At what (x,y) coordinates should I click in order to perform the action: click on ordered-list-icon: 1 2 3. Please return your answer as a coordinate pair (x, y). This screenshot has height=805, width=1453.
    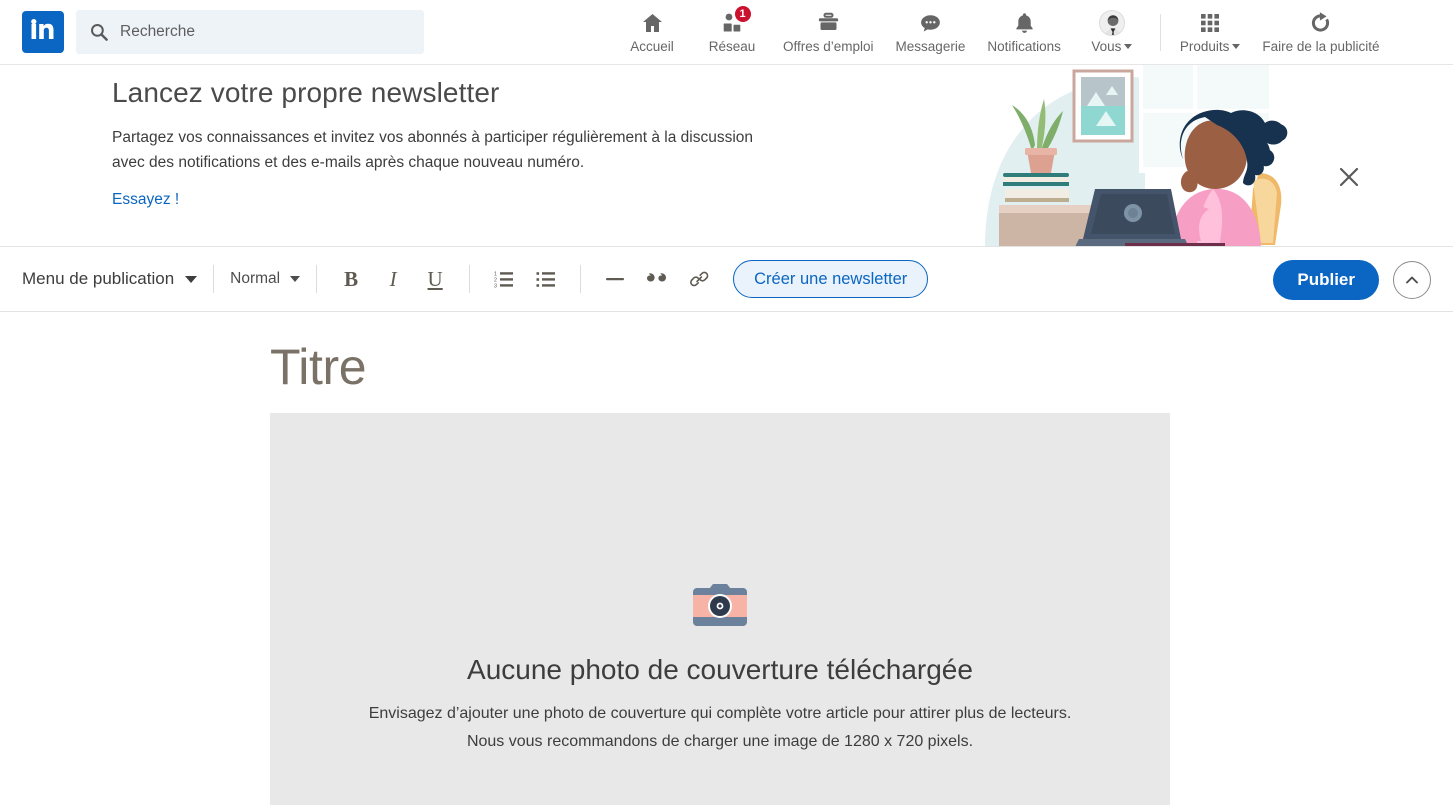
    Looking at the image, I should click on (504, 279).